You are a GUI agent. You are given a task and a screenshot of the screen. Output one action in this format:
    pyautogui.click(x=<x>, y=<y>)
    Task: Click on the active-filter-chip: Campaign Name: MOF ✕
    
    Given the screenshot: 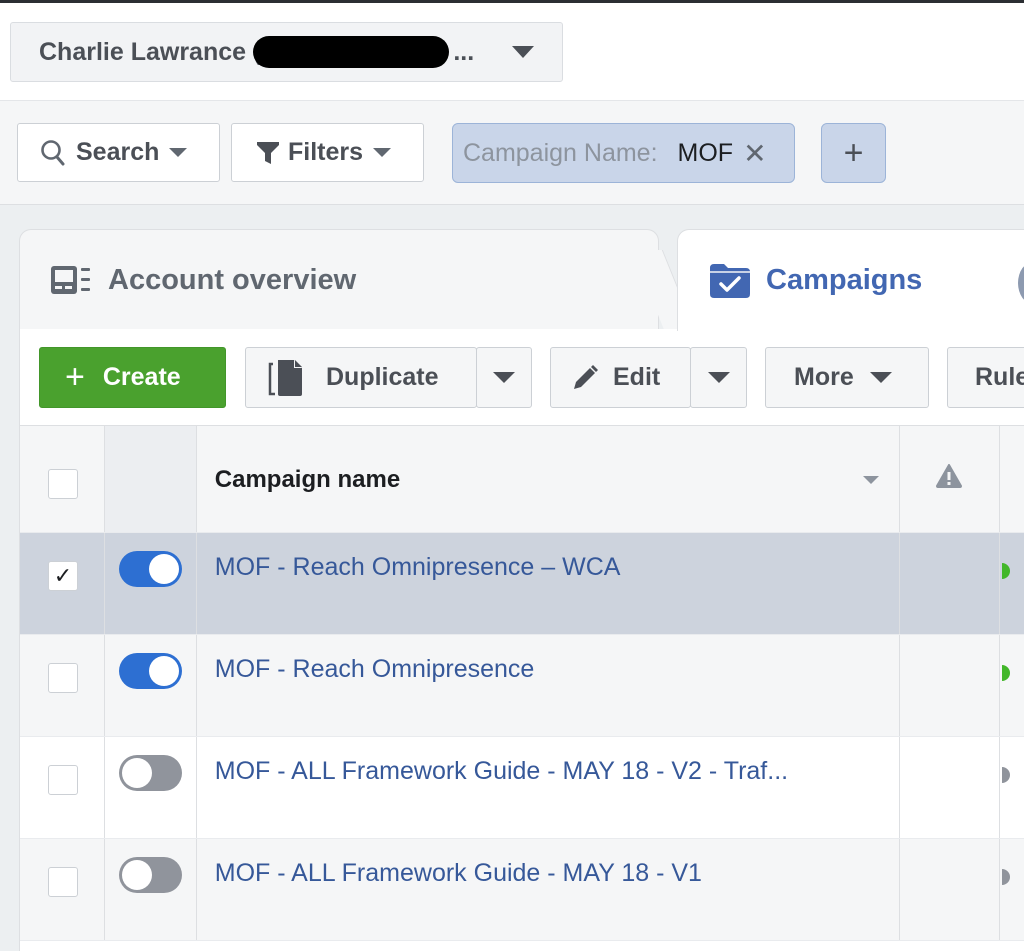 What is the action you would take?
    pyautogui.click(x=623, y=153)
    